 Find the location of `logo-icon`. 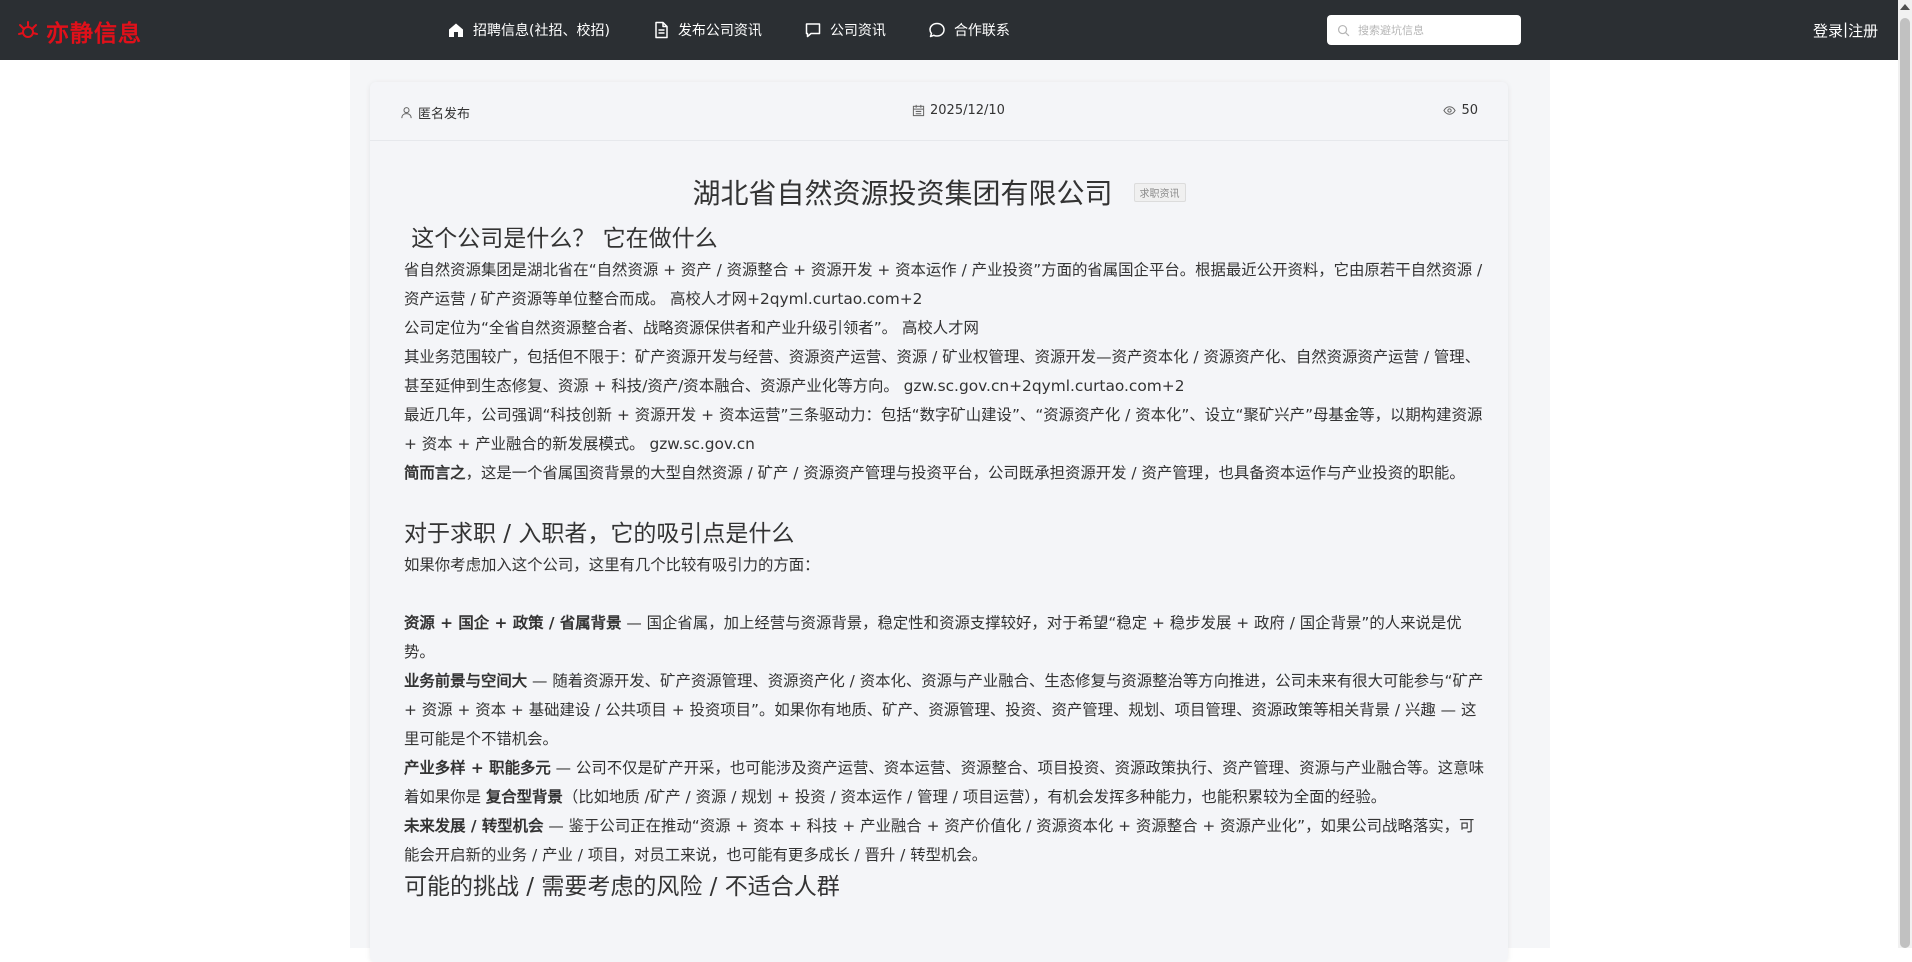

logo-icon is located at coordinates (28, 29).